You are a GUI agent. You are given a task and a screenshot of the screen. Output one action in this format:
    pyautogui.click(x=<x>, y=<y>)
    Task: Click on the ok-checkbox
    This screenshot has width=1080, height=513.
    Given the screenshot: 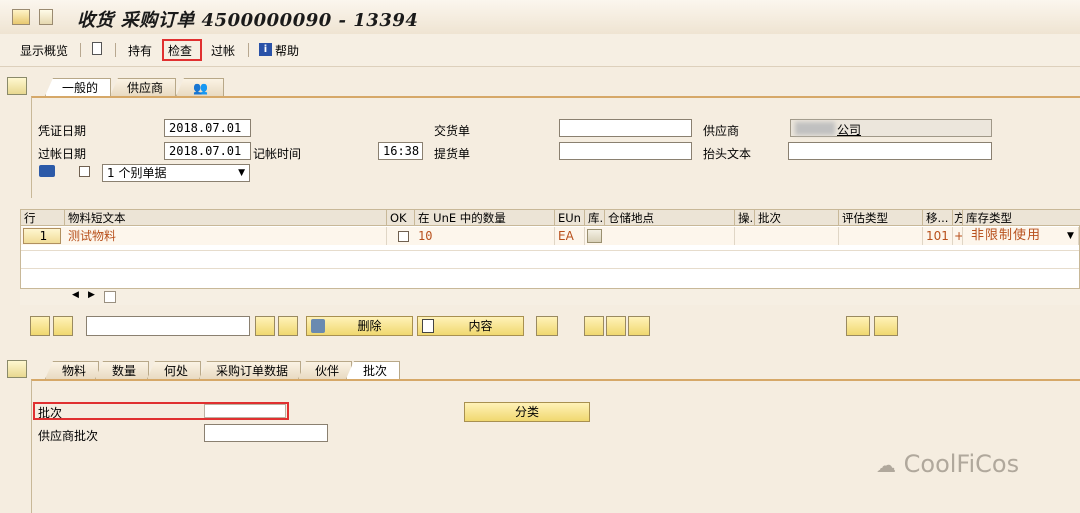 What is the action you would take?
    pyautogui.click(x=403, y=236)
    